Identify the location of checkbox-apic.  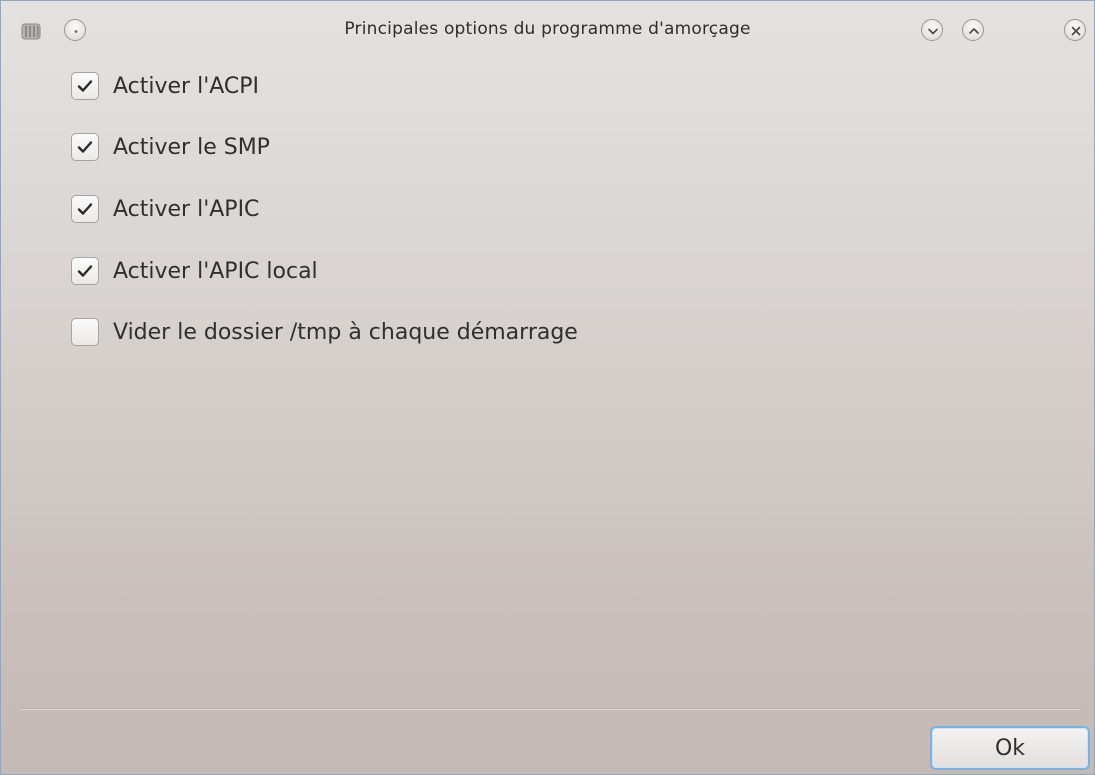
(85, 209).